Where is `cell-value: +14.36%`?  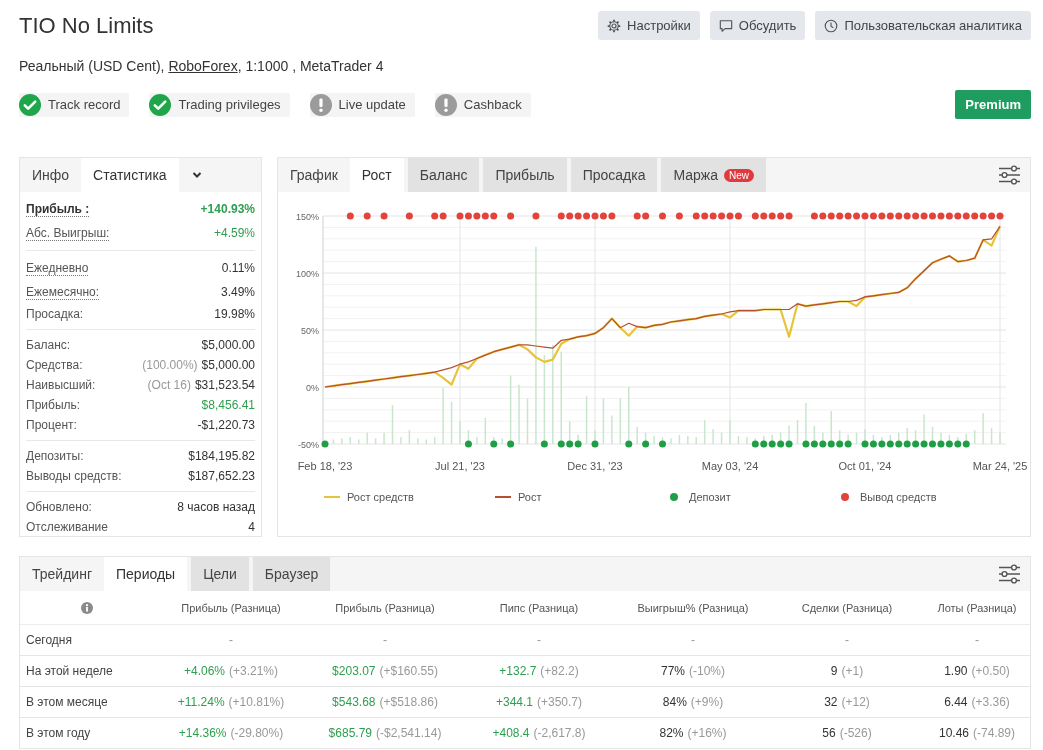 cell-value: +14.36% is located at coordinates (202, 733).